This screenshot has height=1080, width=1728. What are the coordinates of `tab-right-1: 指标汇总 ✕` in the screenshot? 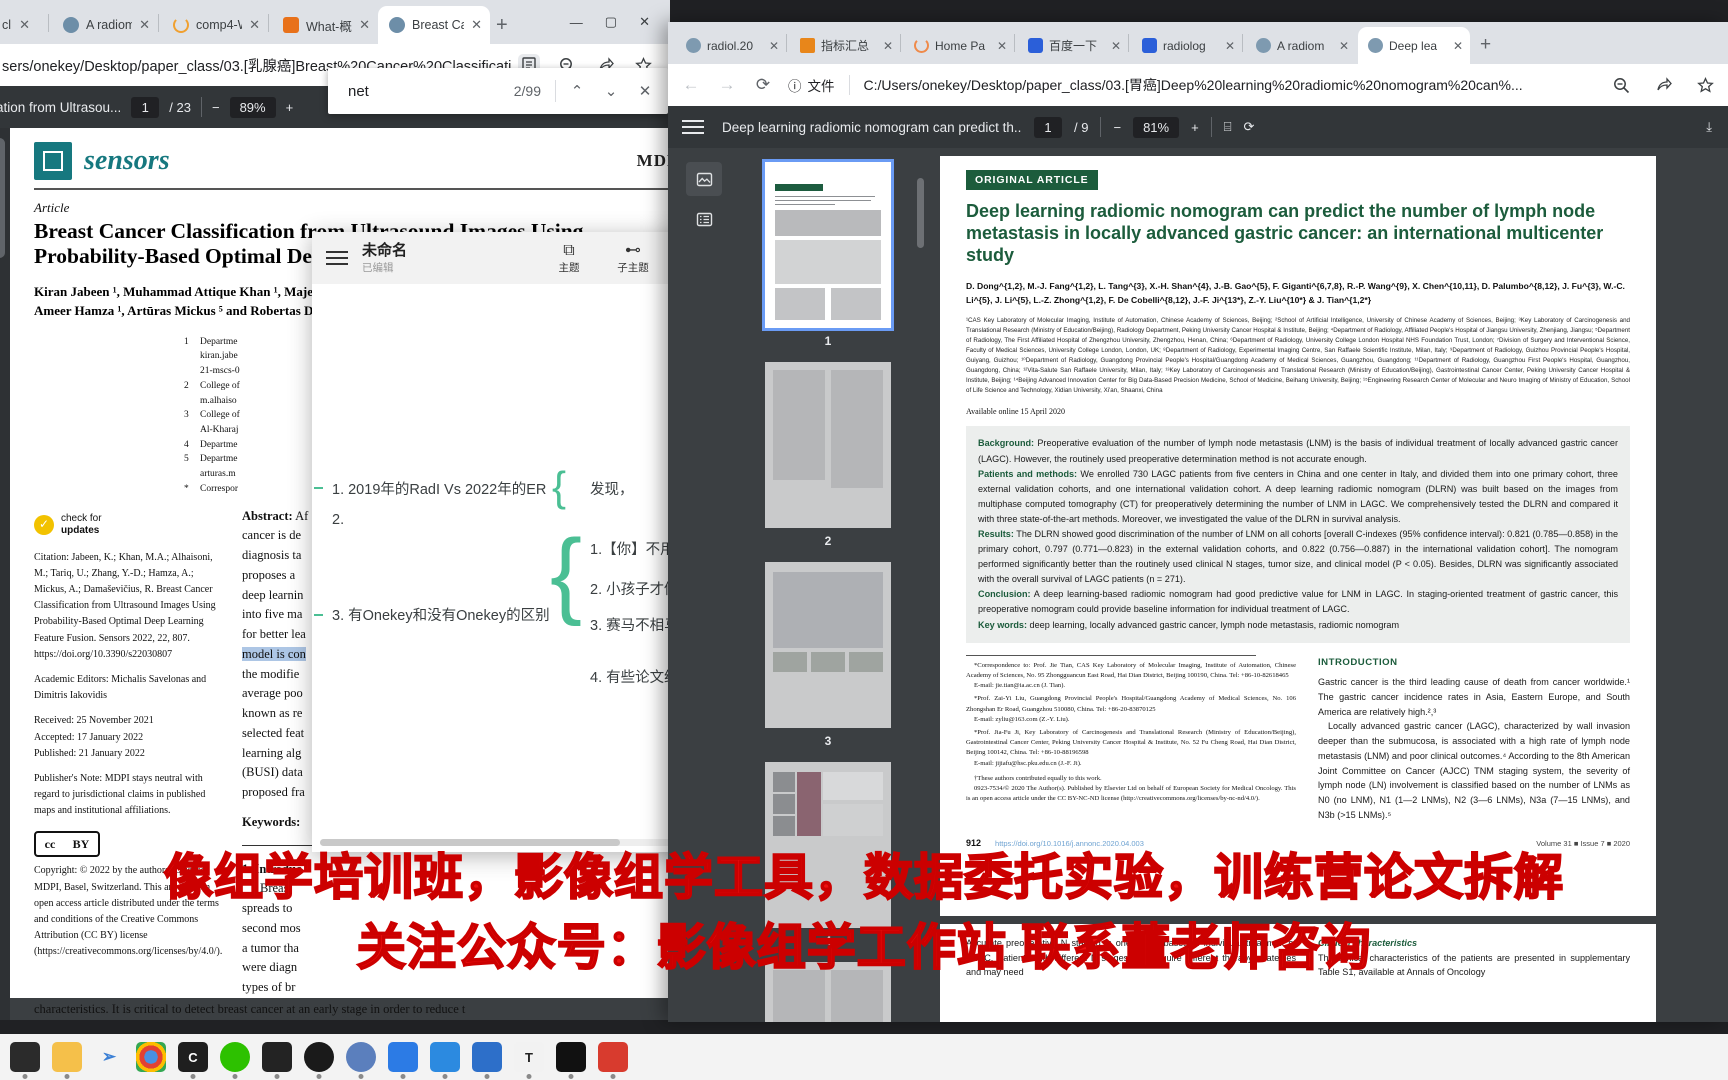 It's located at (845, 45).